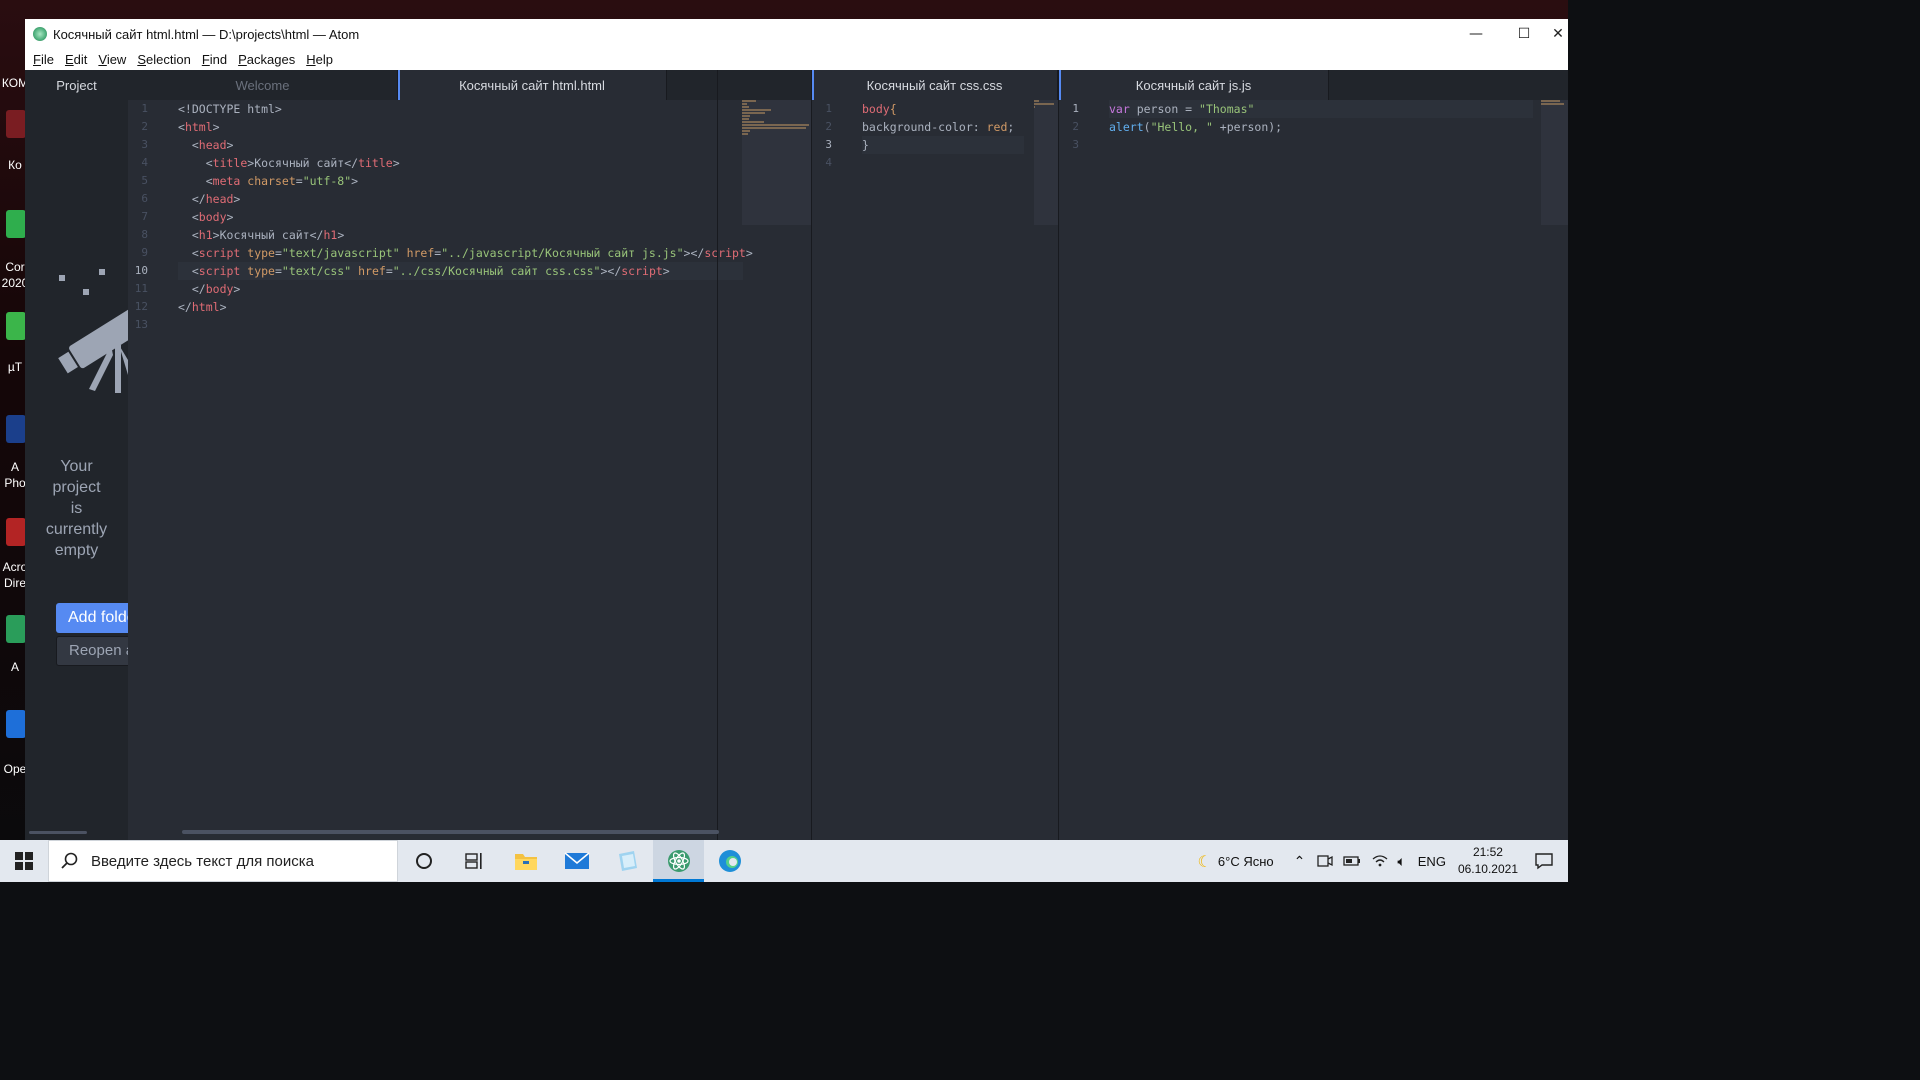 This screenshot has height=1080, width=1920. Describe the element at coordinates (1204, 861) in the screenshot. I see `moon-icon: ☾` at that location.